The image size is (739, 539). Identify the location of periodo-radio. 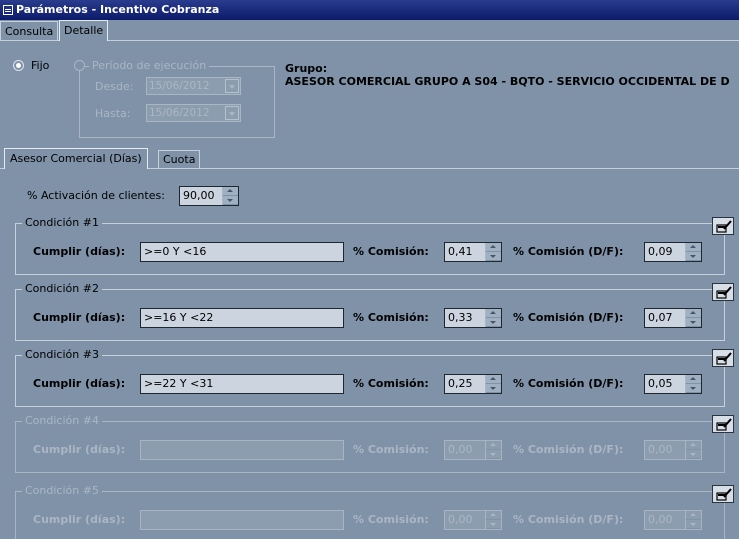
(79, 65).